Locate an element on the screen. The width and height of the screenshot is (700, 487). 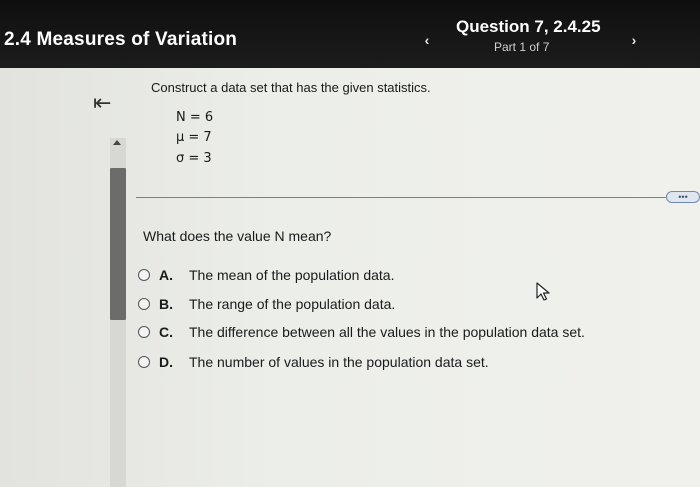
option-text: The mean of the population data. is located at coordinates (292, 275).